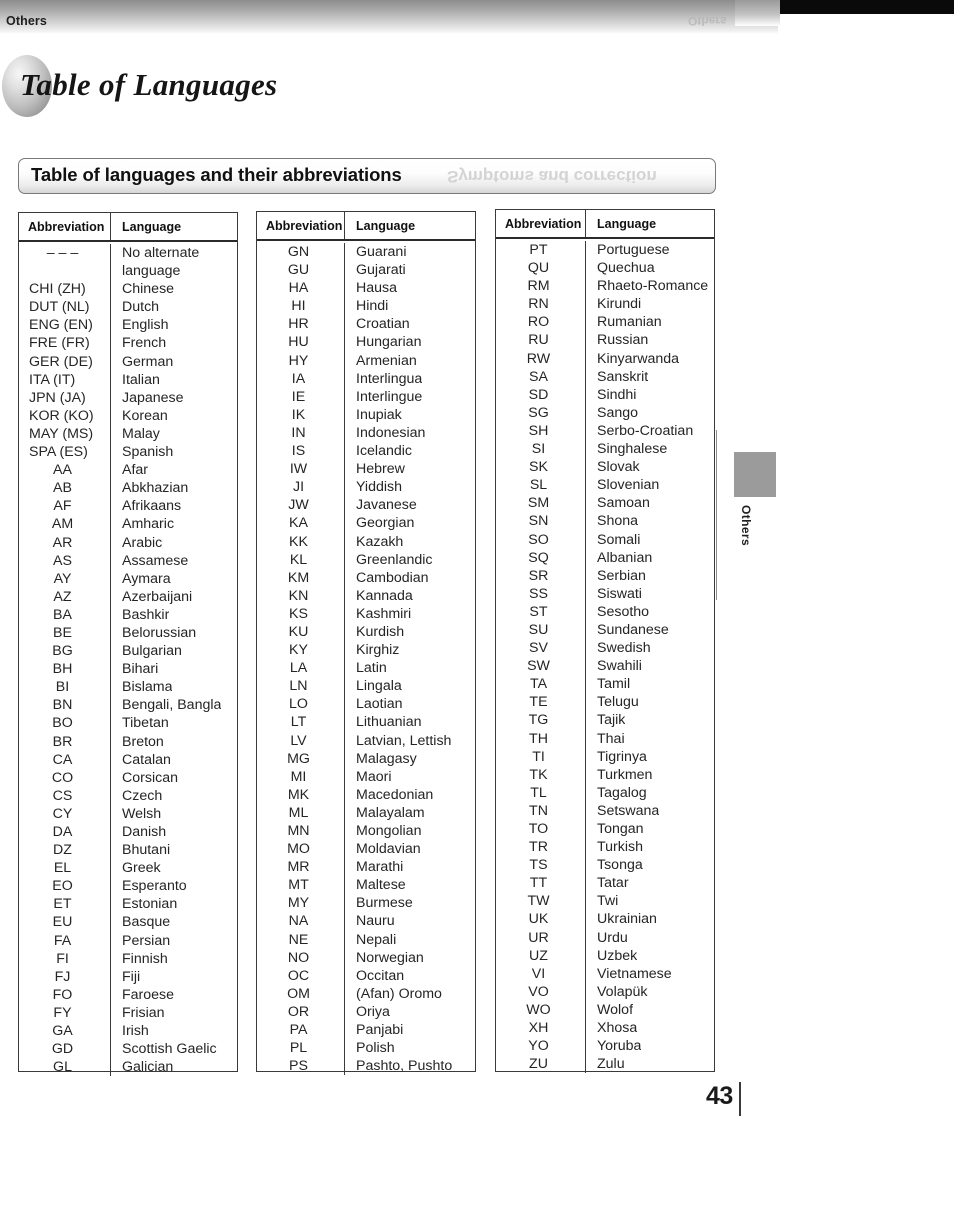  Describe the element at coordinates (128, 307) in the screenshot. I see `table-row: DUT (NL) Dutch` at that location.